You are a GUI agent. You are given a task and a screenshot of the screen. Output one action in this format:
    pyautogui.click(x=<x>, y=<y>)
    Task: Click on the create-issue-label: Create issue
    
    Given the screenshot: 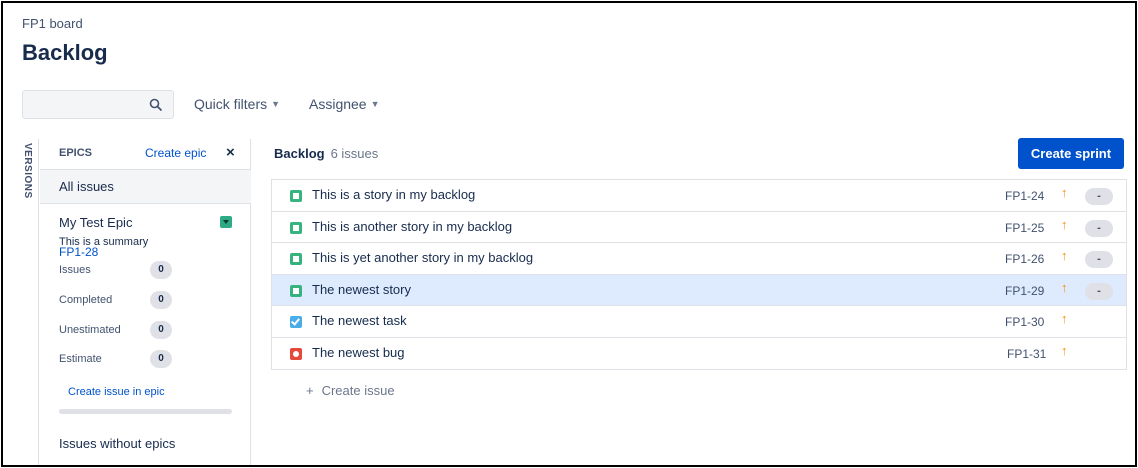 What is the action you would take?
    pyautogui.click(x=358, y=390)
    